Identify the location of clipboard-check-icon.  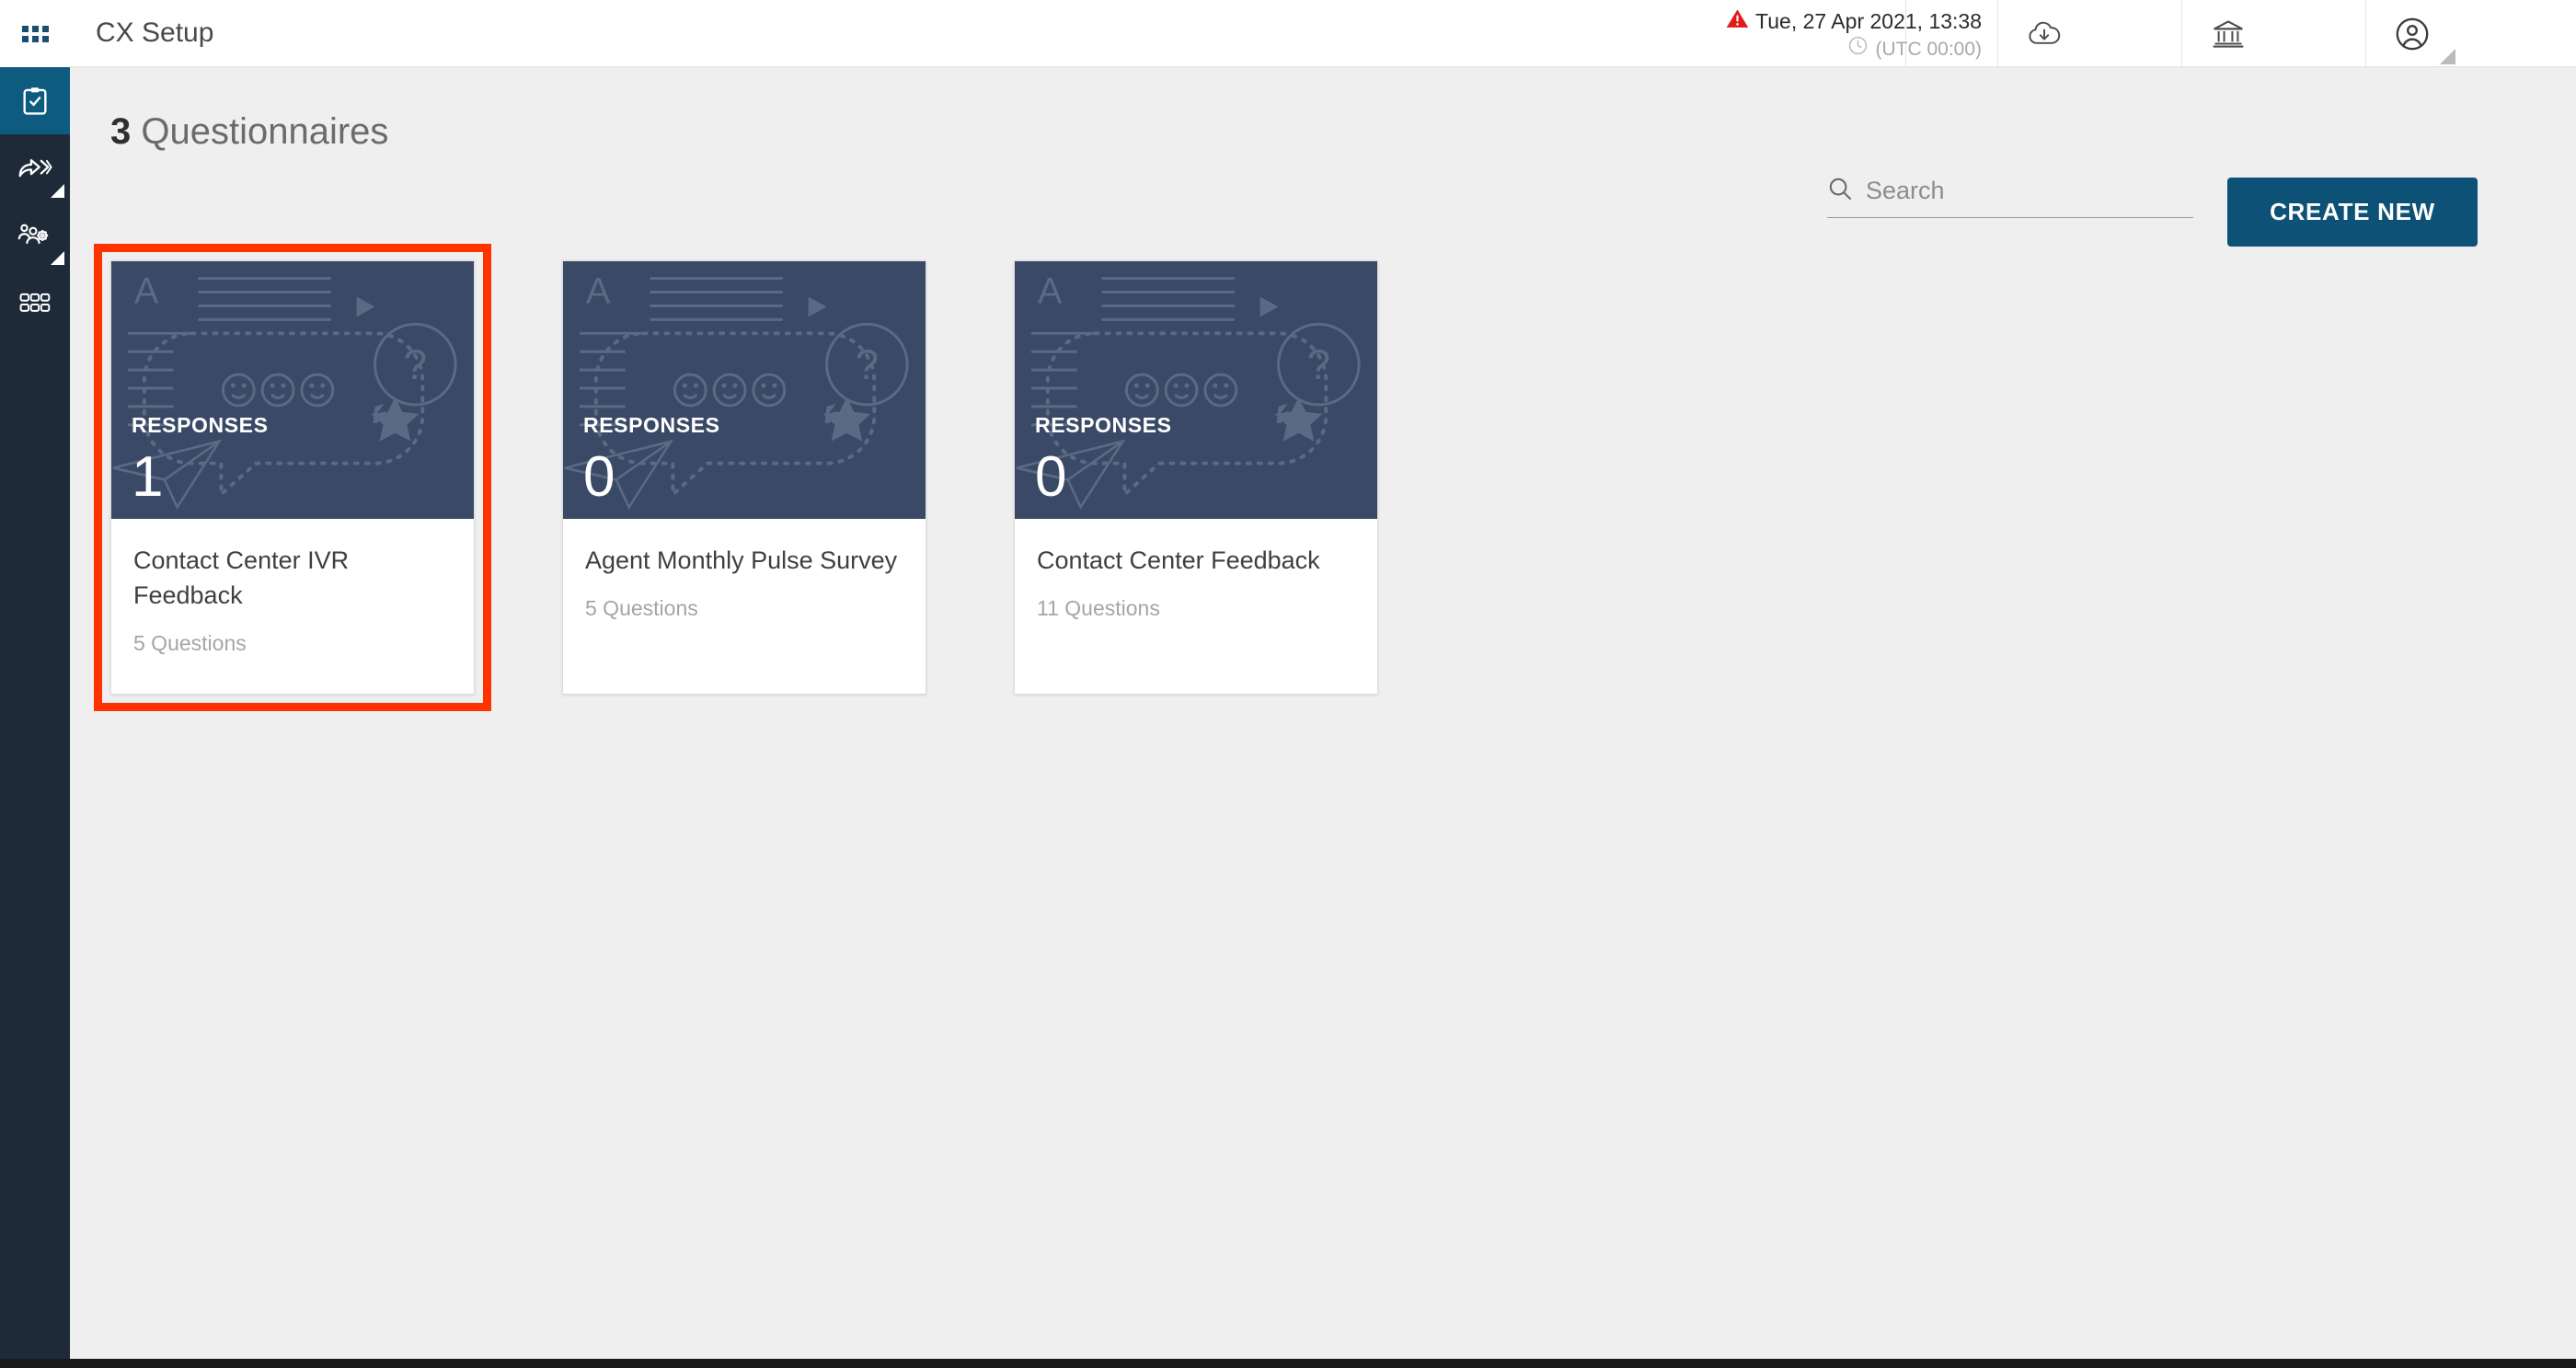
(35, 101).